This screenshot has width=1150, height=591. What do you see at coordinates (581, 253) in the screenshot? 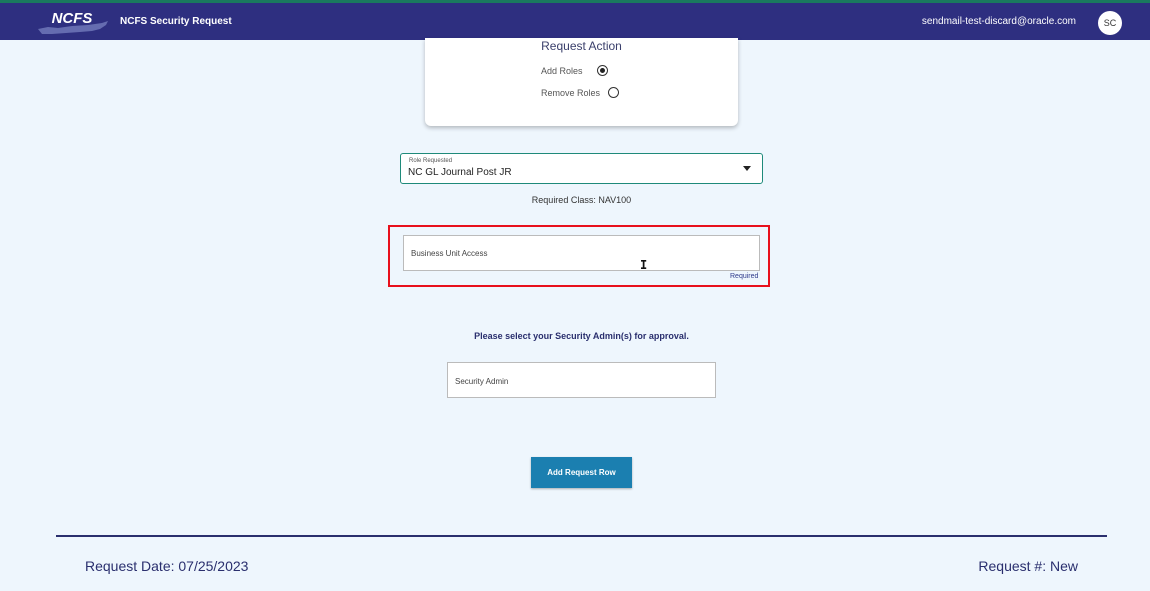
I see `business-unit-access-input: Business Unit Access` at bounding box center [581, 253].